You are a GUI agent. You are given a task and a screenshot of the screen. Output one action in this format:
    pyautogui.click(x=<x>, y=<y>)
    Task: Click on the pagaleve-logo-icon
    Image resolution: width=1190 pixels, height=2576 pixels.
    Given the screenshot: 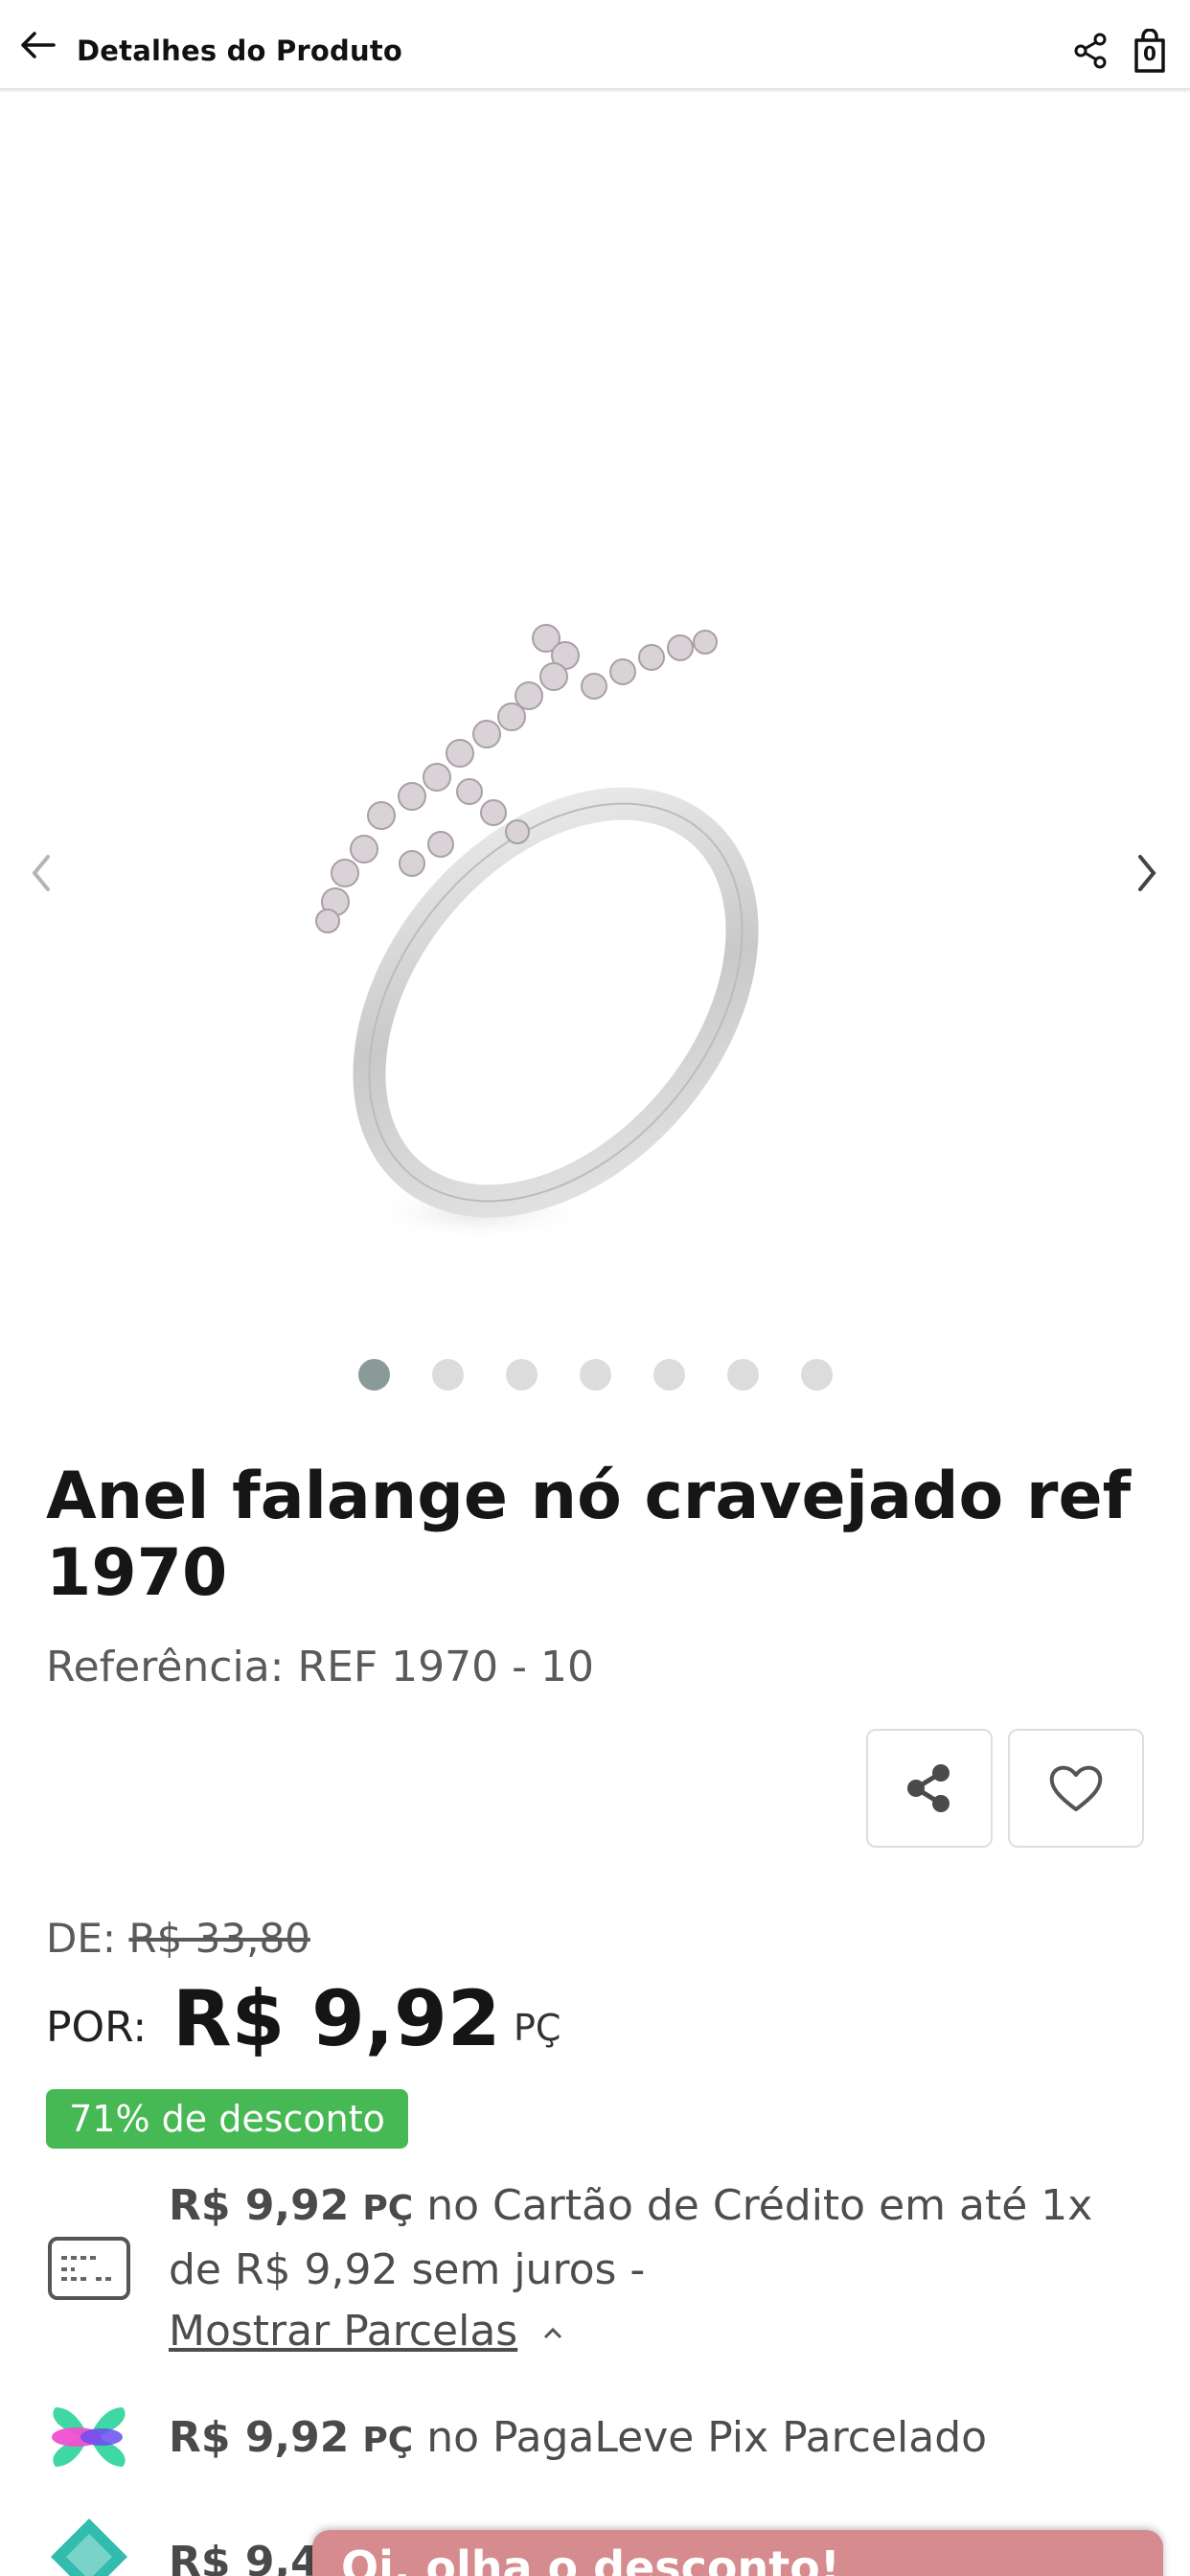 What is the action you would take?
    pyautogui.click(x=89, y=2439)
    